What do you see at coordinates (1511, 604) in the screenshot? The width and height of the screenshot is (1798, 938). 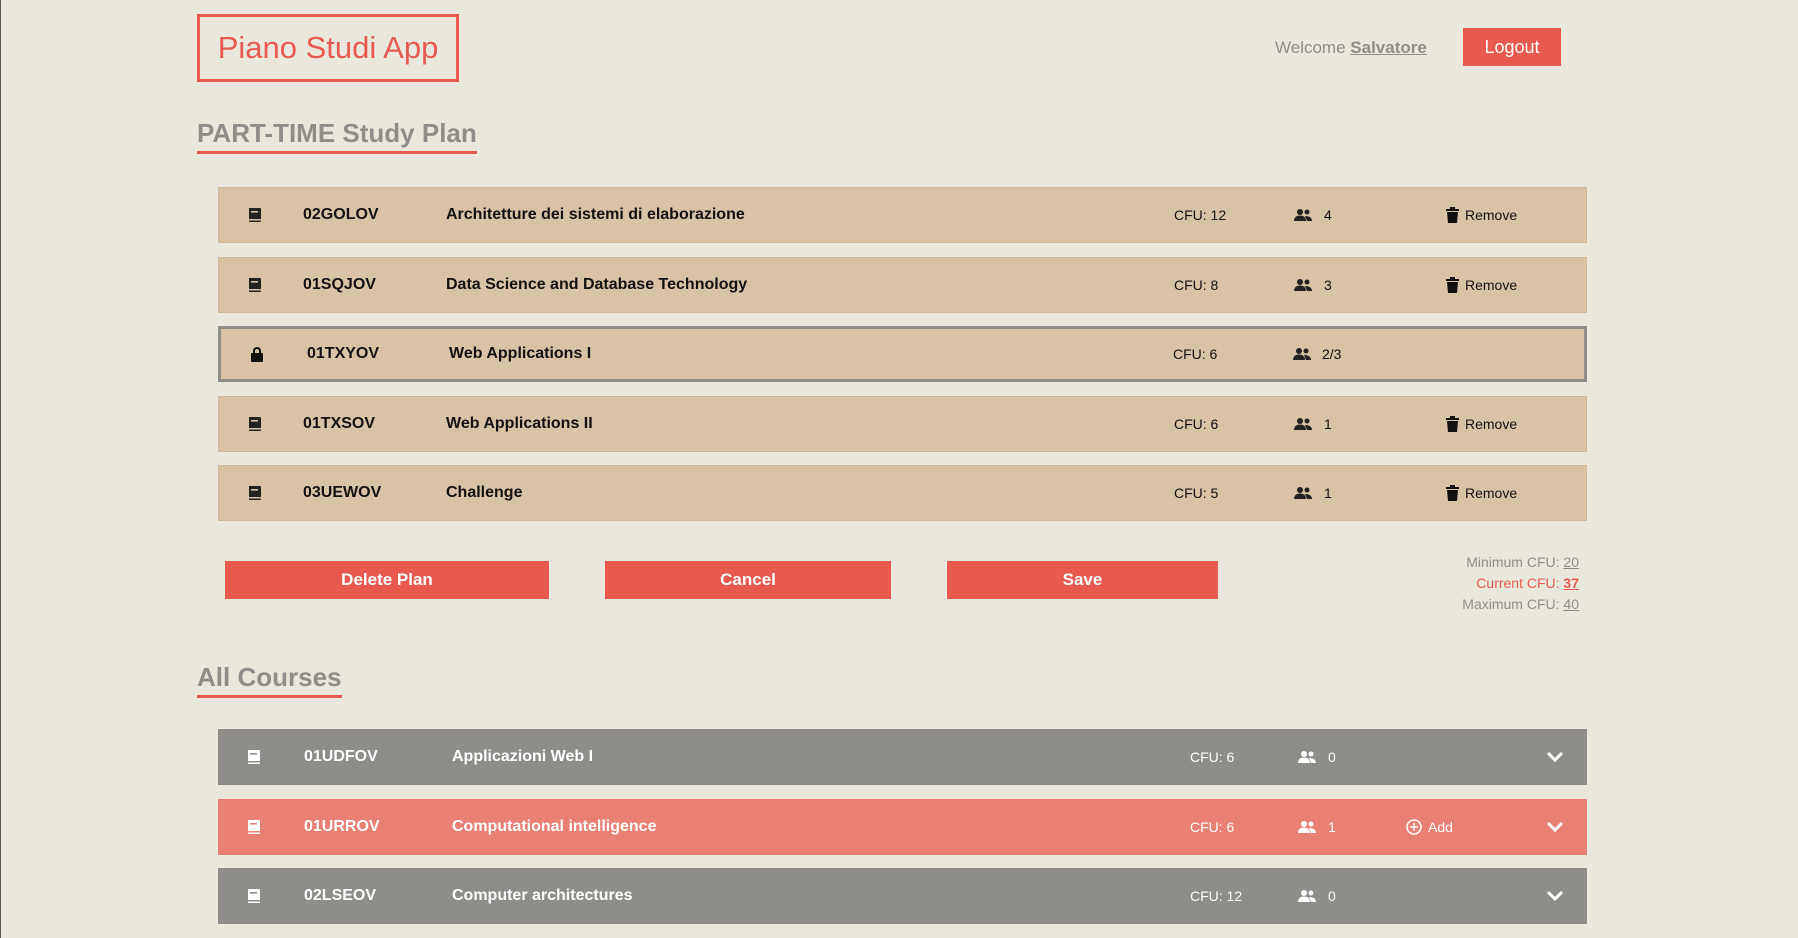 I see `maximum-cfu-label: Maximum CFU:` at bounding box center [1511, 604].